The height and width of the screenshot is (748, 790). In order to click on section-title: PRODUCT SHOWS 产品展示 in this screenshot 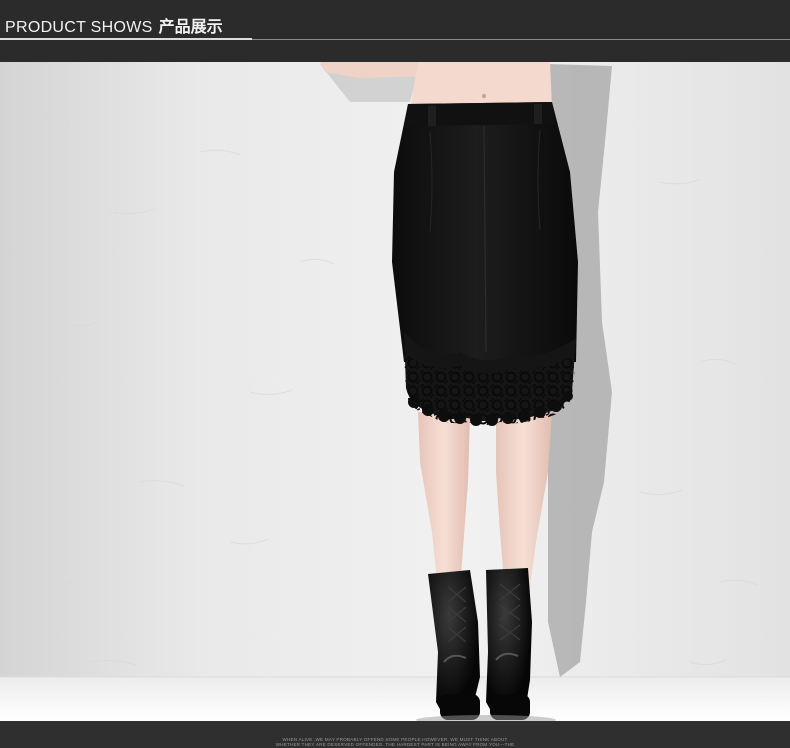, I will do `click(114, 24)`.